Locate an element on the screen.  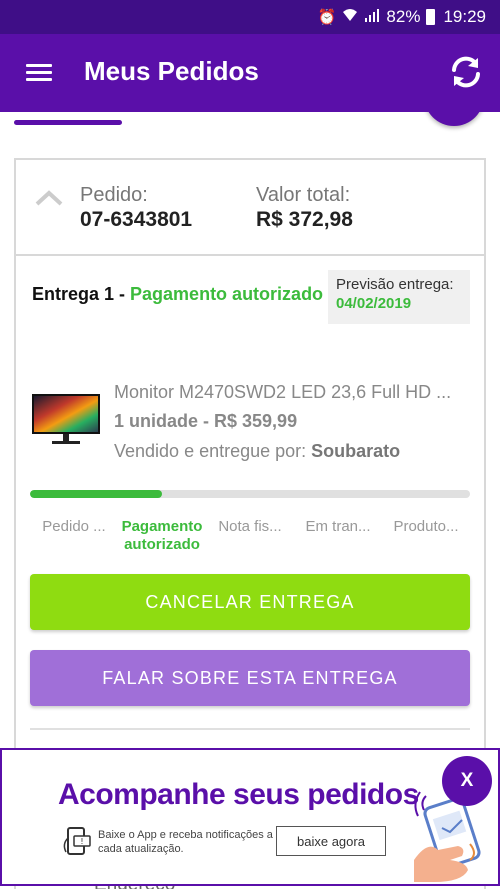
banner-title: Acompanhe seus pedidos is located at coordinates (238, 794).